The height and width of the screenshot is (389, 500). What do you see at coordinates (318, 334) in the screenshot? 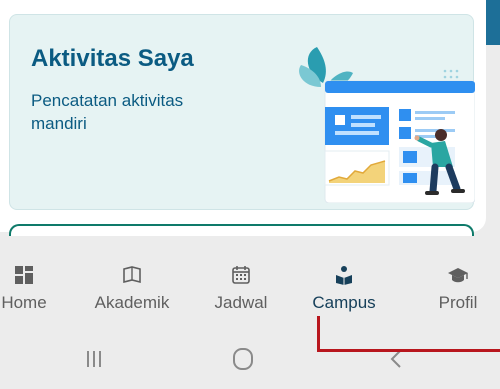
I see `annotation-line-vertical` at bounding box center [318, 334].